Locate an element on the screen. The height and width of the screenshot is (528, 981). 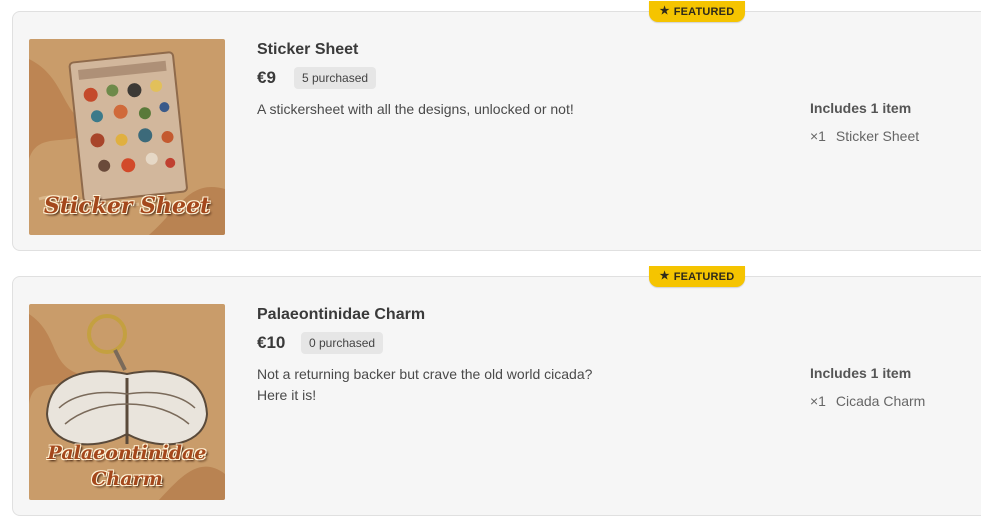
purchased-count-badge: 5 purchased is located at coordinates (335, 78).